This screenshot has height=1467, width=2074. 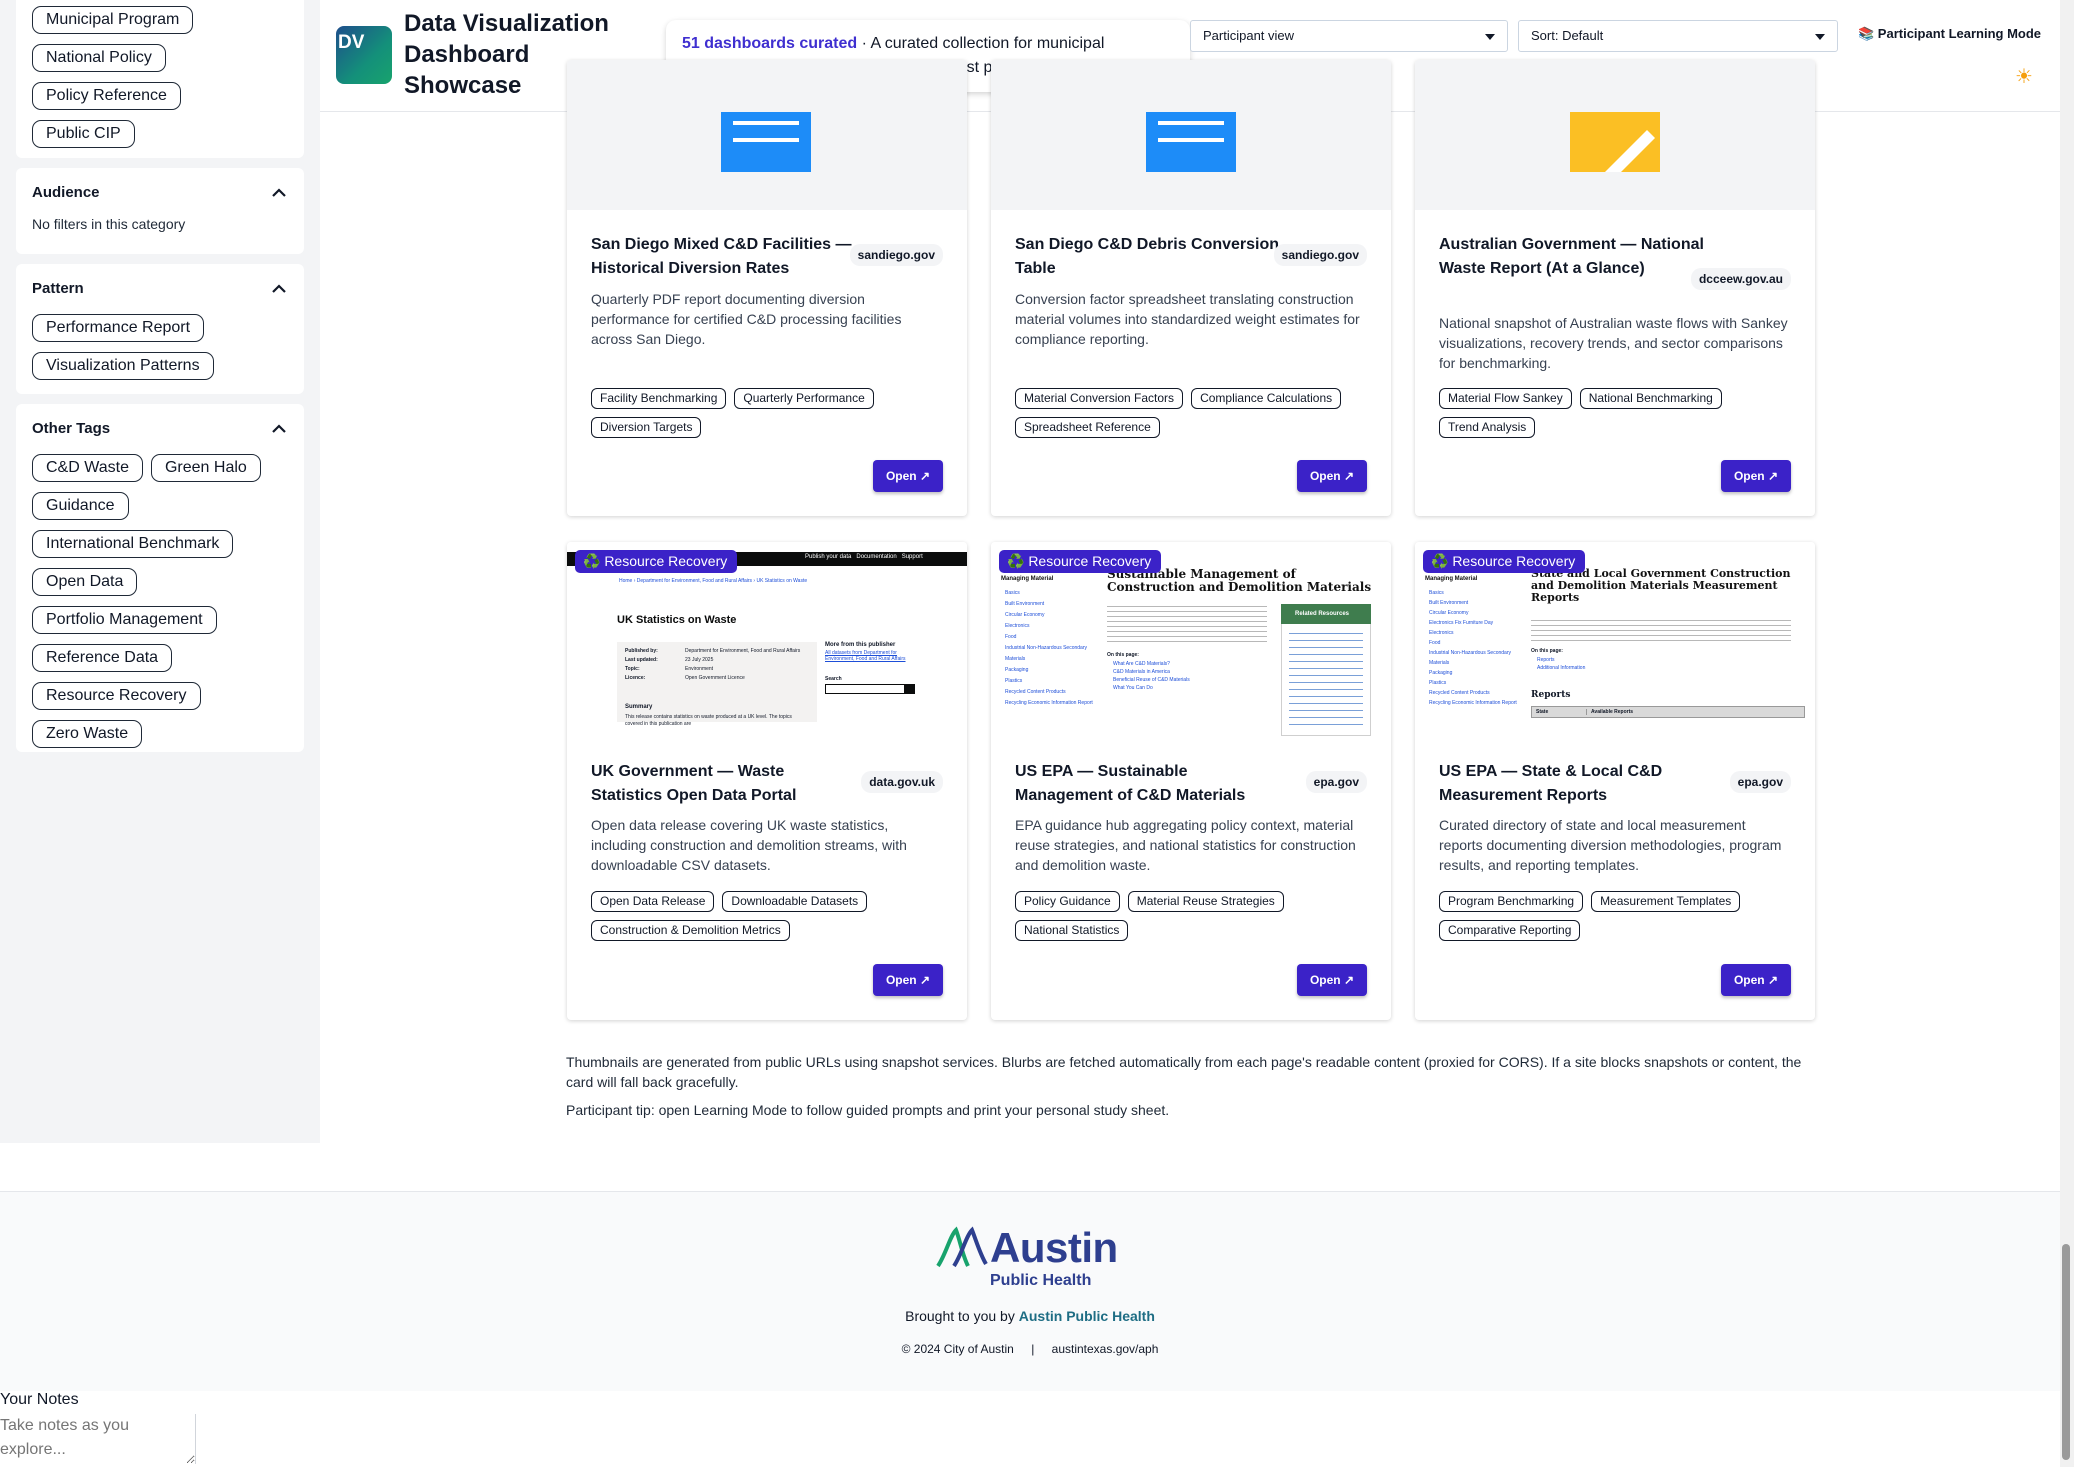 I want to click on thumb-meta-key: Topic:, so click(x=632, y=669).